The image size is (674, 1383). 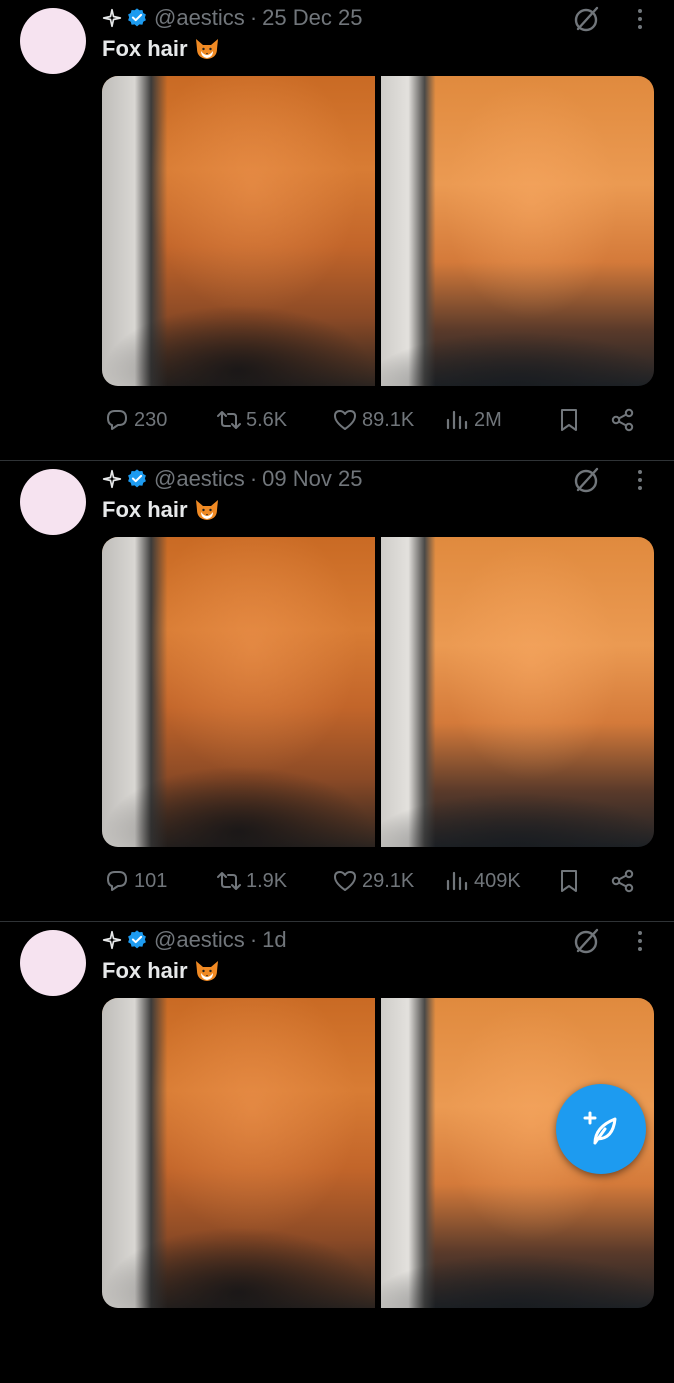 I want to click on retweet-count: 5.6K, so click(x=267, y=419).